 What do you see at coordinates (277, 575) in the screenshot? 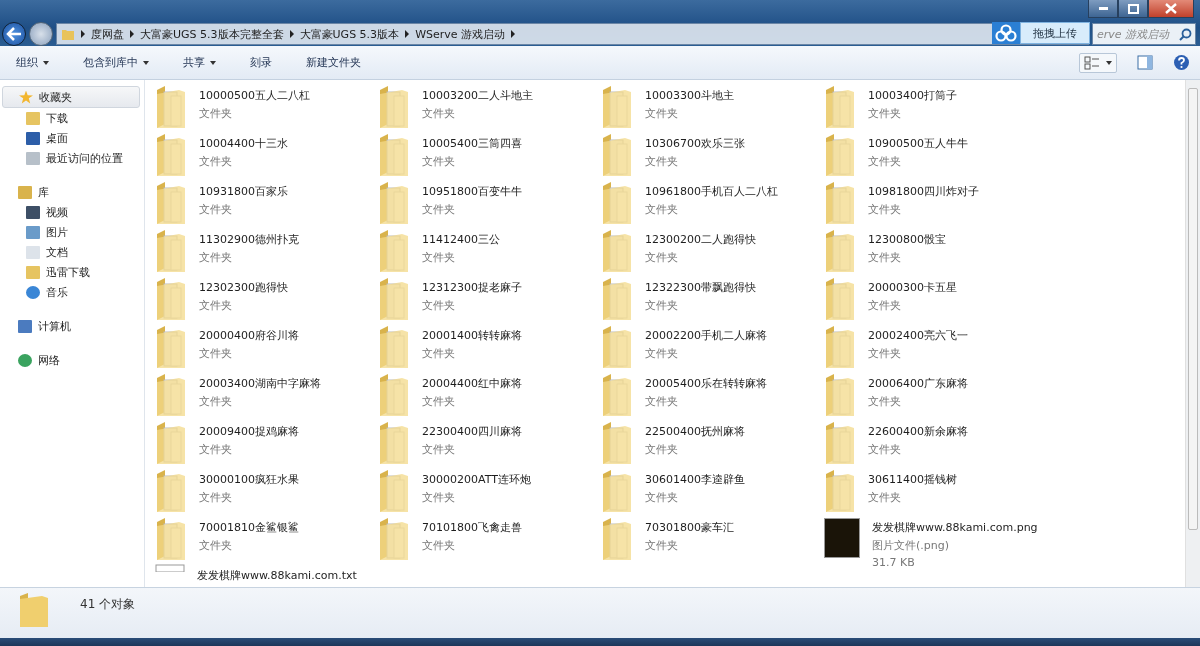
I see `file-name: 发发棋牌www.88kami.com.txt` at bounding box center [277, 575].